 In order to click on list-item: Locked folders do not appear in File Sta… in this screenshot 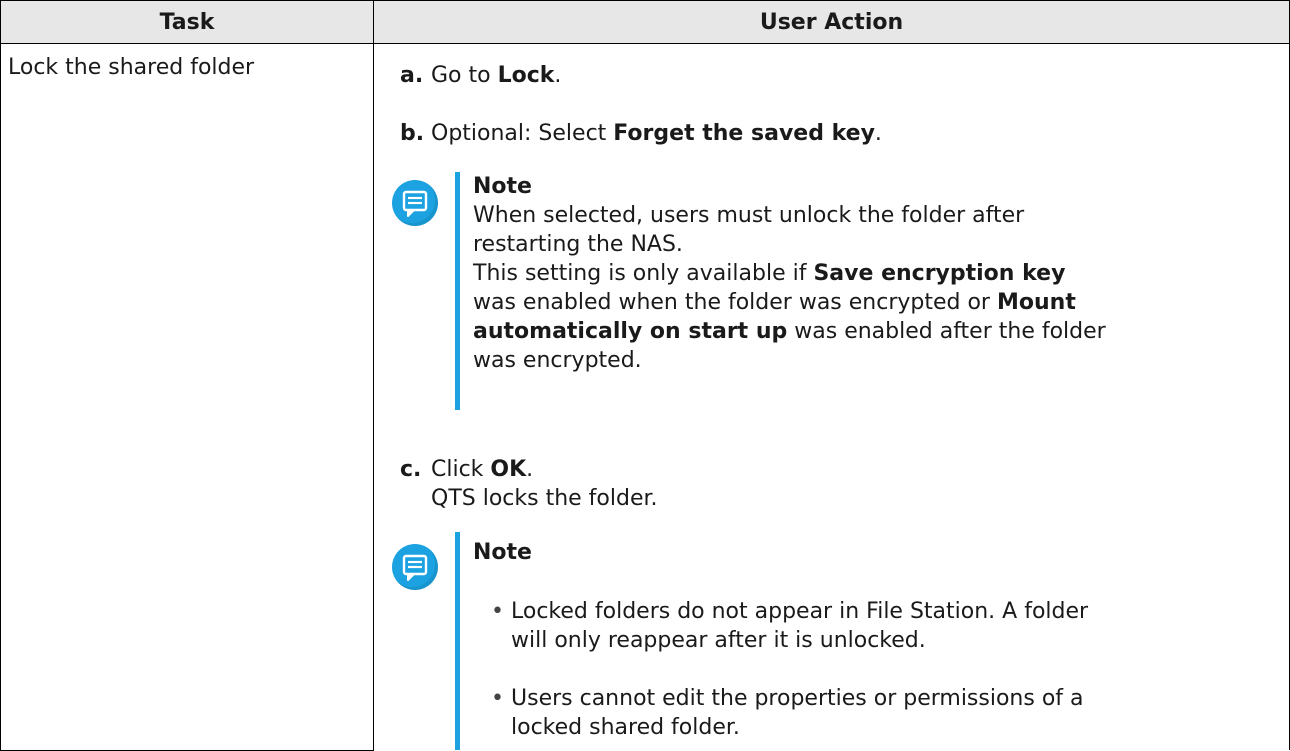, I will do `click(822, 626)`.